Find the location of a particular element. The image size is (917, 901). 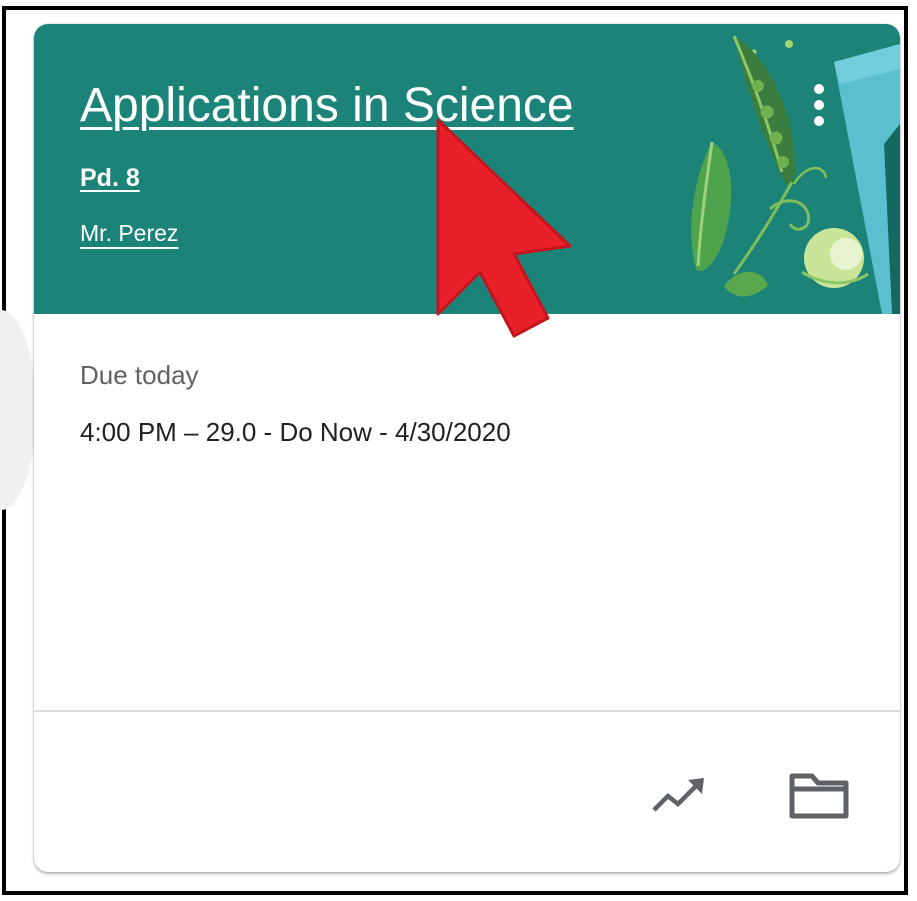

folder-icon is located at coordinates (819, 796).